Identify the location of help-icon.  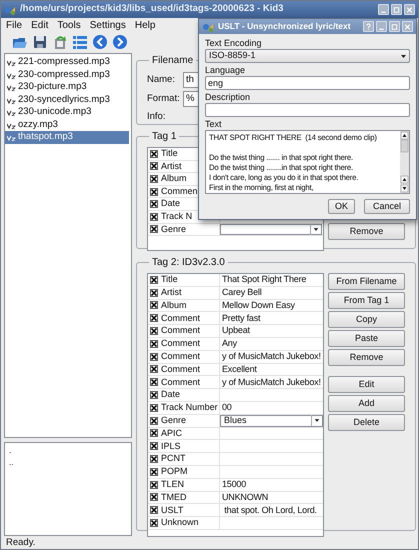
(368, 26).